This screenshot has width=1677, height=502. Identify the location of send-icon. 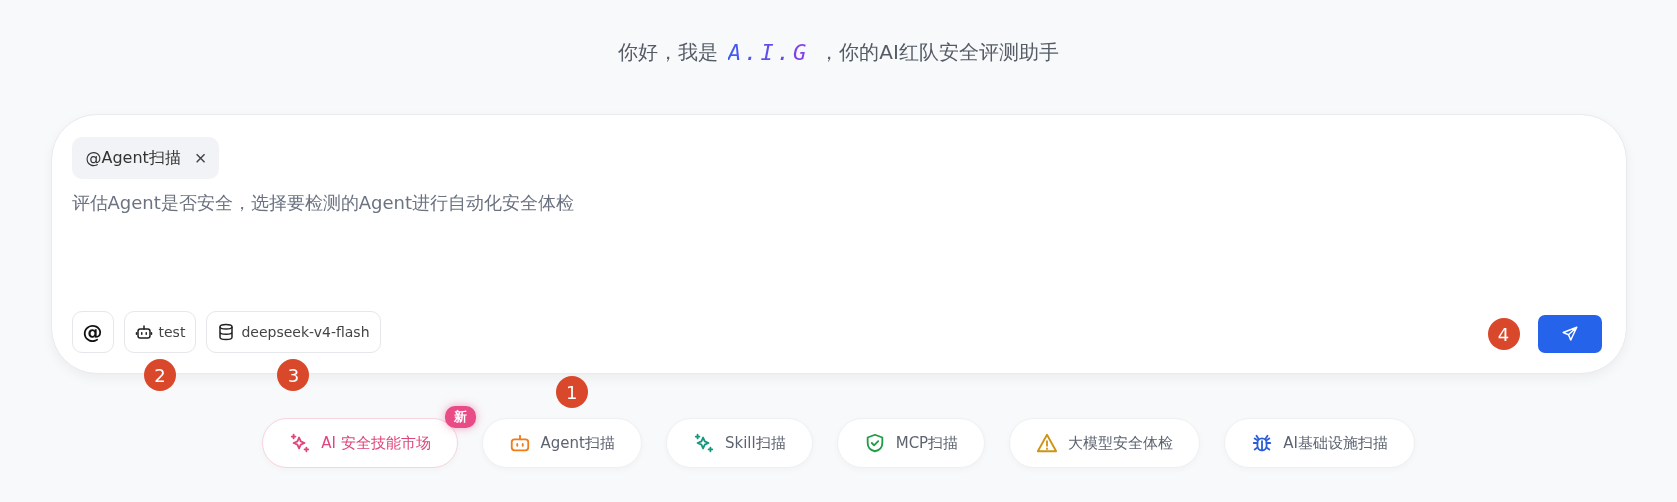
(1569, 334).